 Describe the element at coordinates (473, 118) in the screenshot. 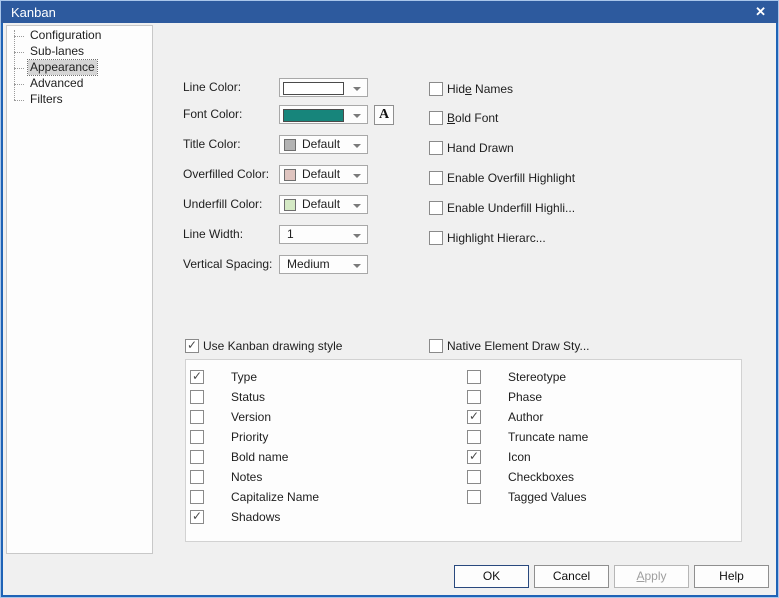

I see `checkbox-label: Bold Font` at that location.